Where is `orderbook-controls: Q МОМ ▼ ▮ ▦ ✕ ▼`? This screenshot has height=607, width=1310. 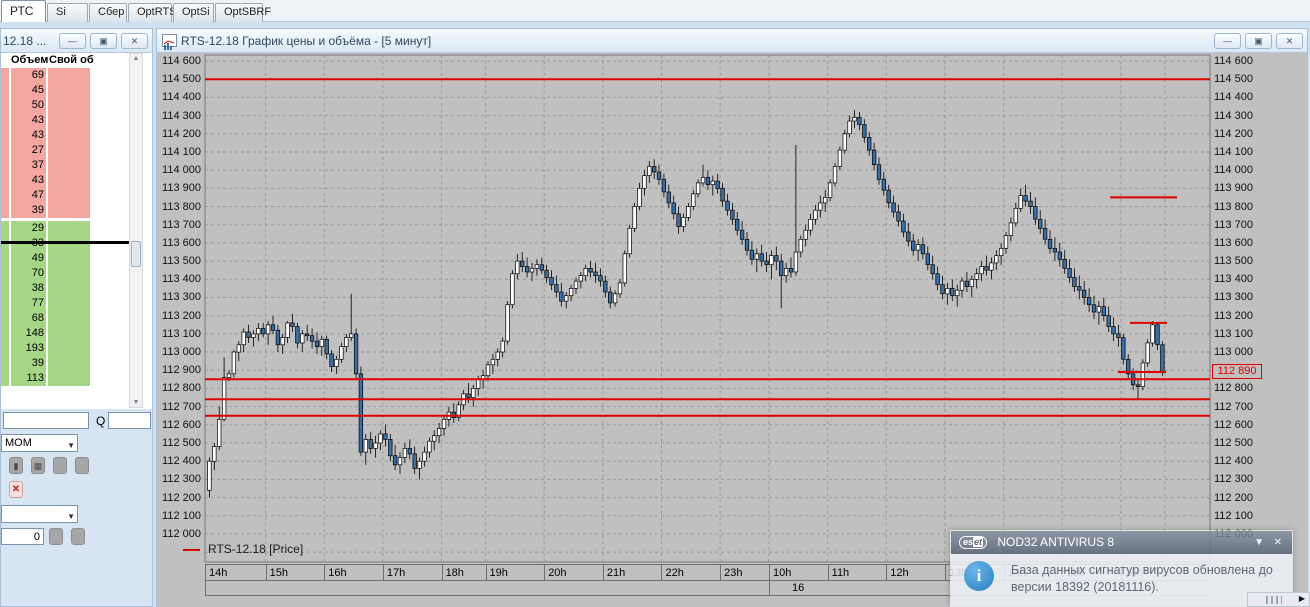
orderbook-controls: Q МОМ ▼ ▮ ▦ ✕ ▼ is located at coordinates (76, 507).